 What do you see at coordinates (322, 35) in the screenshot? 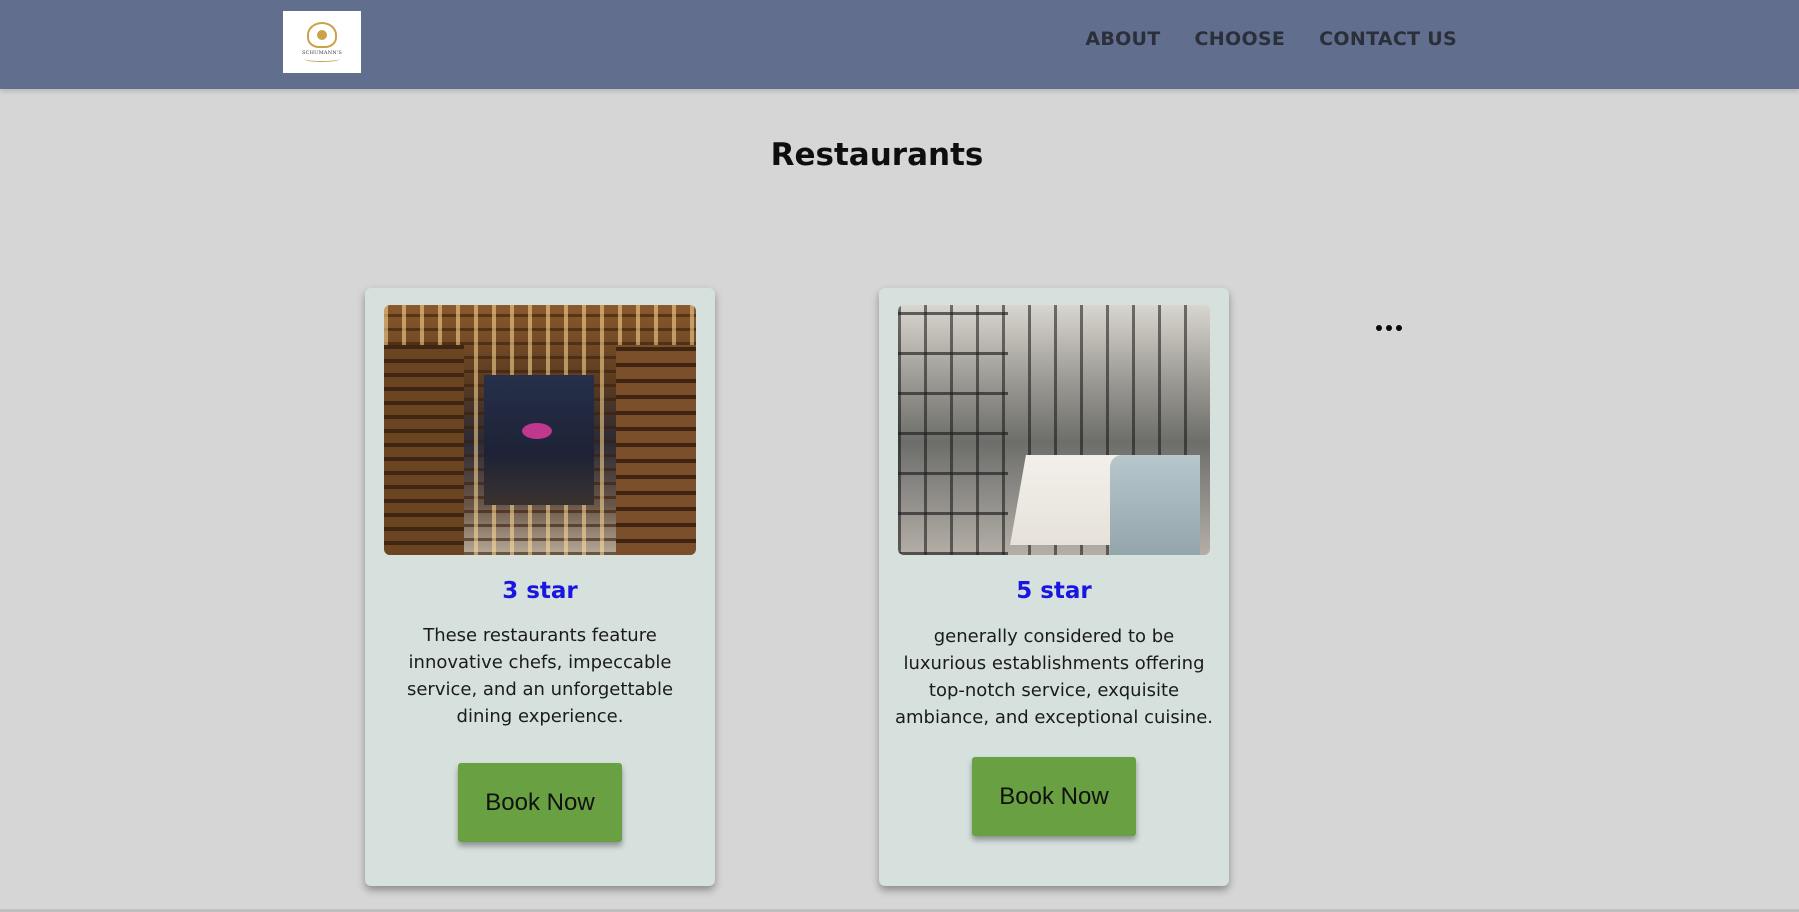
I see `logo-crest-icon` at bounding box center [322, 35].